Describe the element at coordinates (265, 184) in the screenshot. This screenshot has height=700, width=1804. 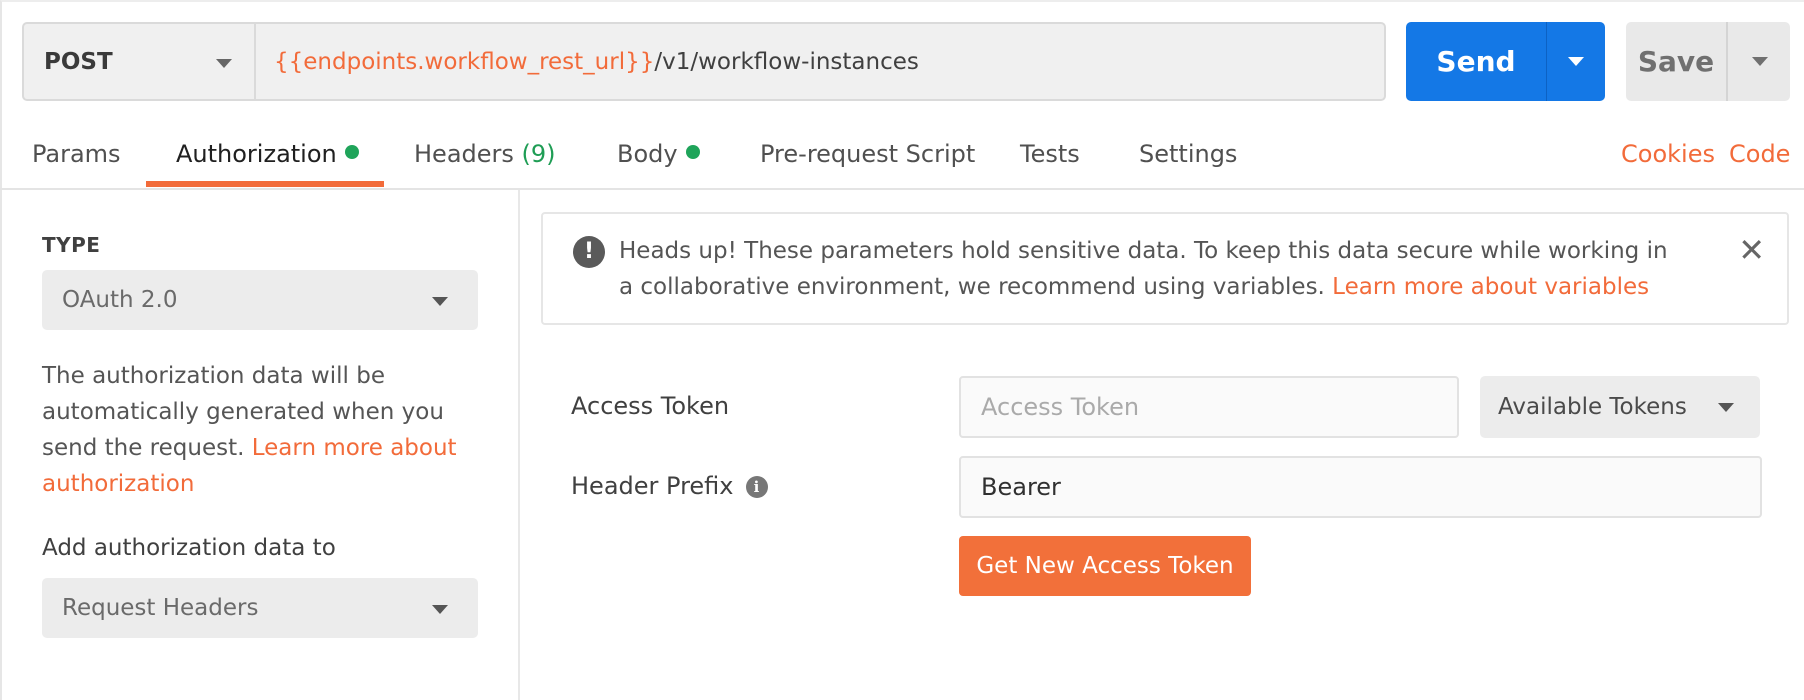
I see `active-tab-indicator` at that location.